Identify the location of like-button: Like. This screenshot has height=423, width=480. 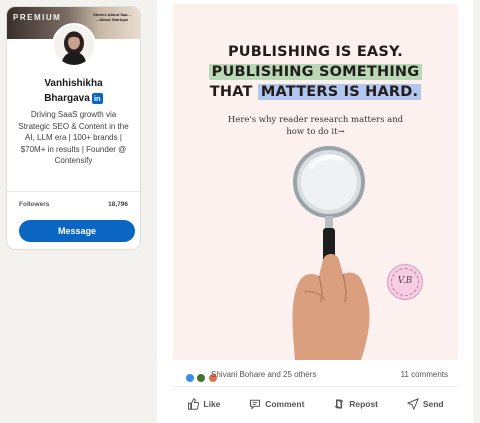
(203, 404).